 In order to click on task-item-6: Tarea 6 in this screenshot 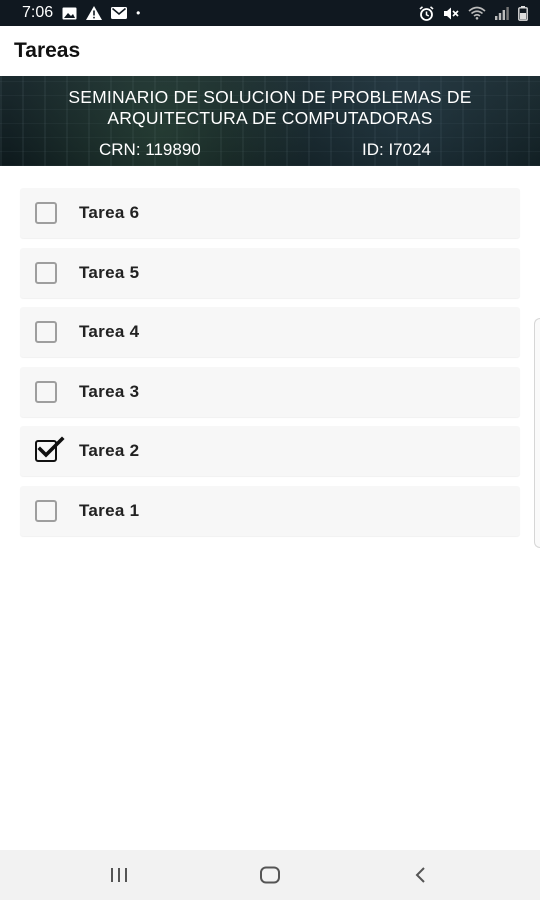, I will do `click(270, 213)`.